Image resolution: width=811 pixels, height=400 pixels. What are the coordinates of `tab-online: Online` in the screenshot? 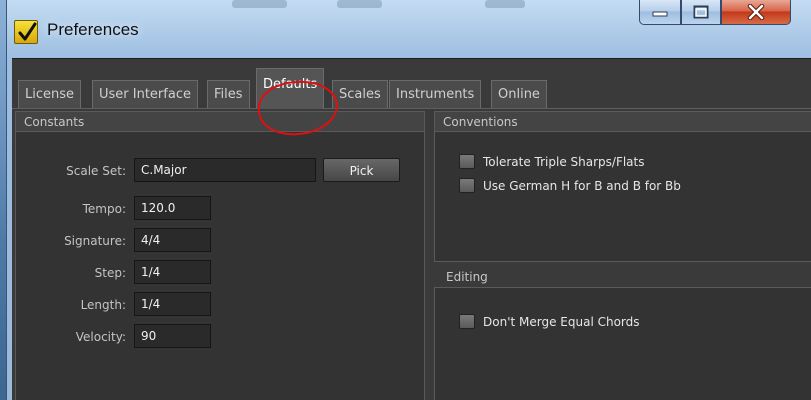 It's located at (519, 94).